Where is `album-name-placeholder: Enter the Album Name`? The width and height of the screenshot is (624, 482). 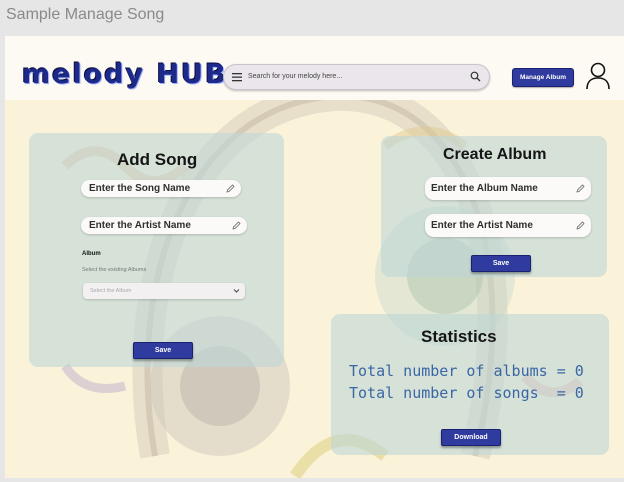
album-name-placeholder: Enter the Album Name is located at coordinates (484, 188).